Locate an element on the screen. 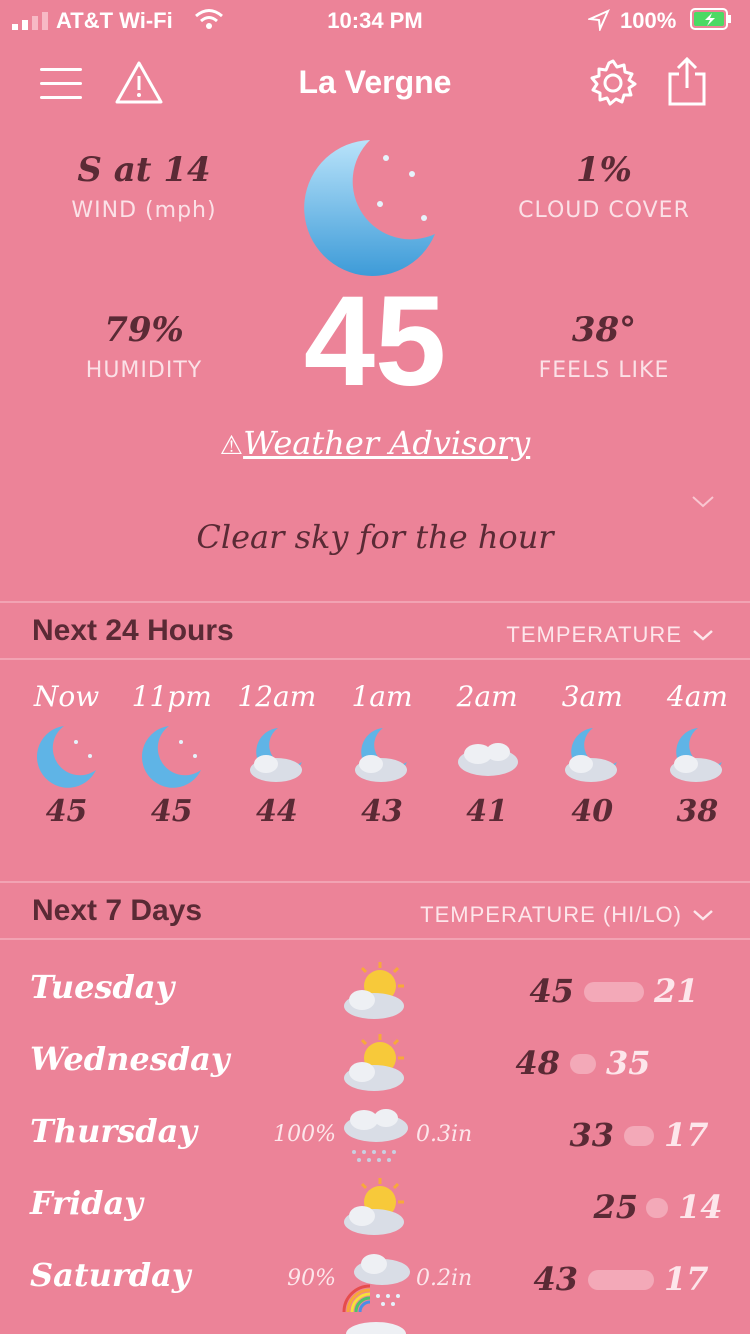 The width and height of the screenshot is (750, 1334). cloud-cover-value: 1% is located at coordinates (604, 170).